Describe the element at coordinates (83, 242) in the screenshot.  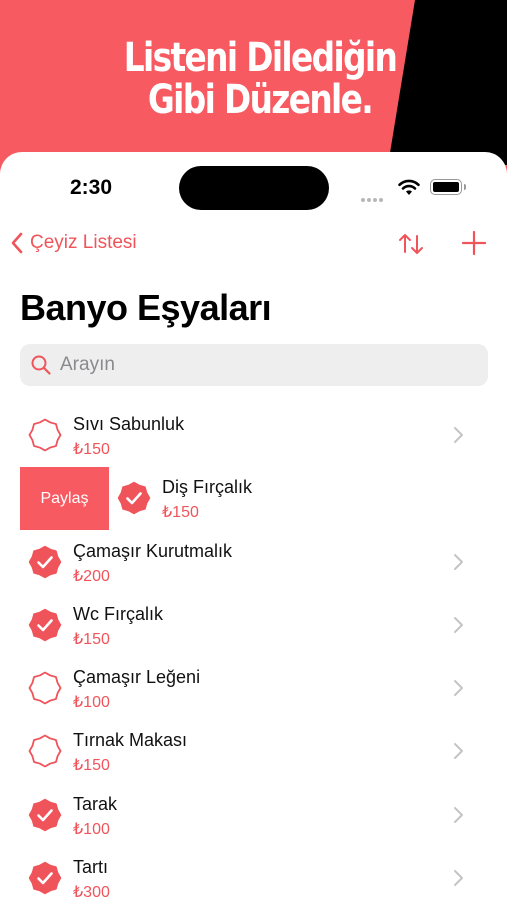
I see `back-button-label: Çeyiz Listesi` at that location.